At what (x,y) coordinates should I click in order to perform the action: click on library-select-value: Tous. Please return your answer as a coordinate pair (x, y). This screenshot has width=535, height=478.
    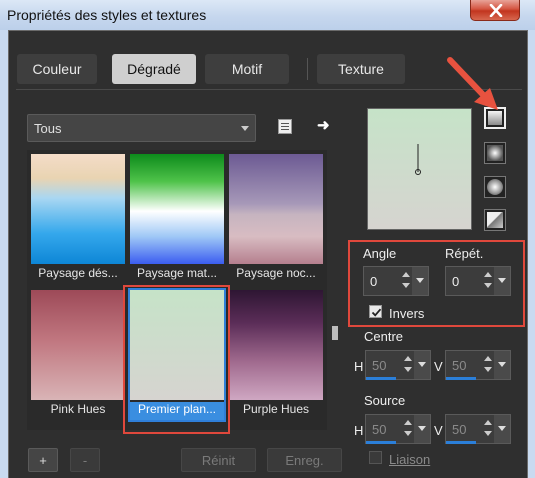
    Looking at the image, I should click on (48, 128).